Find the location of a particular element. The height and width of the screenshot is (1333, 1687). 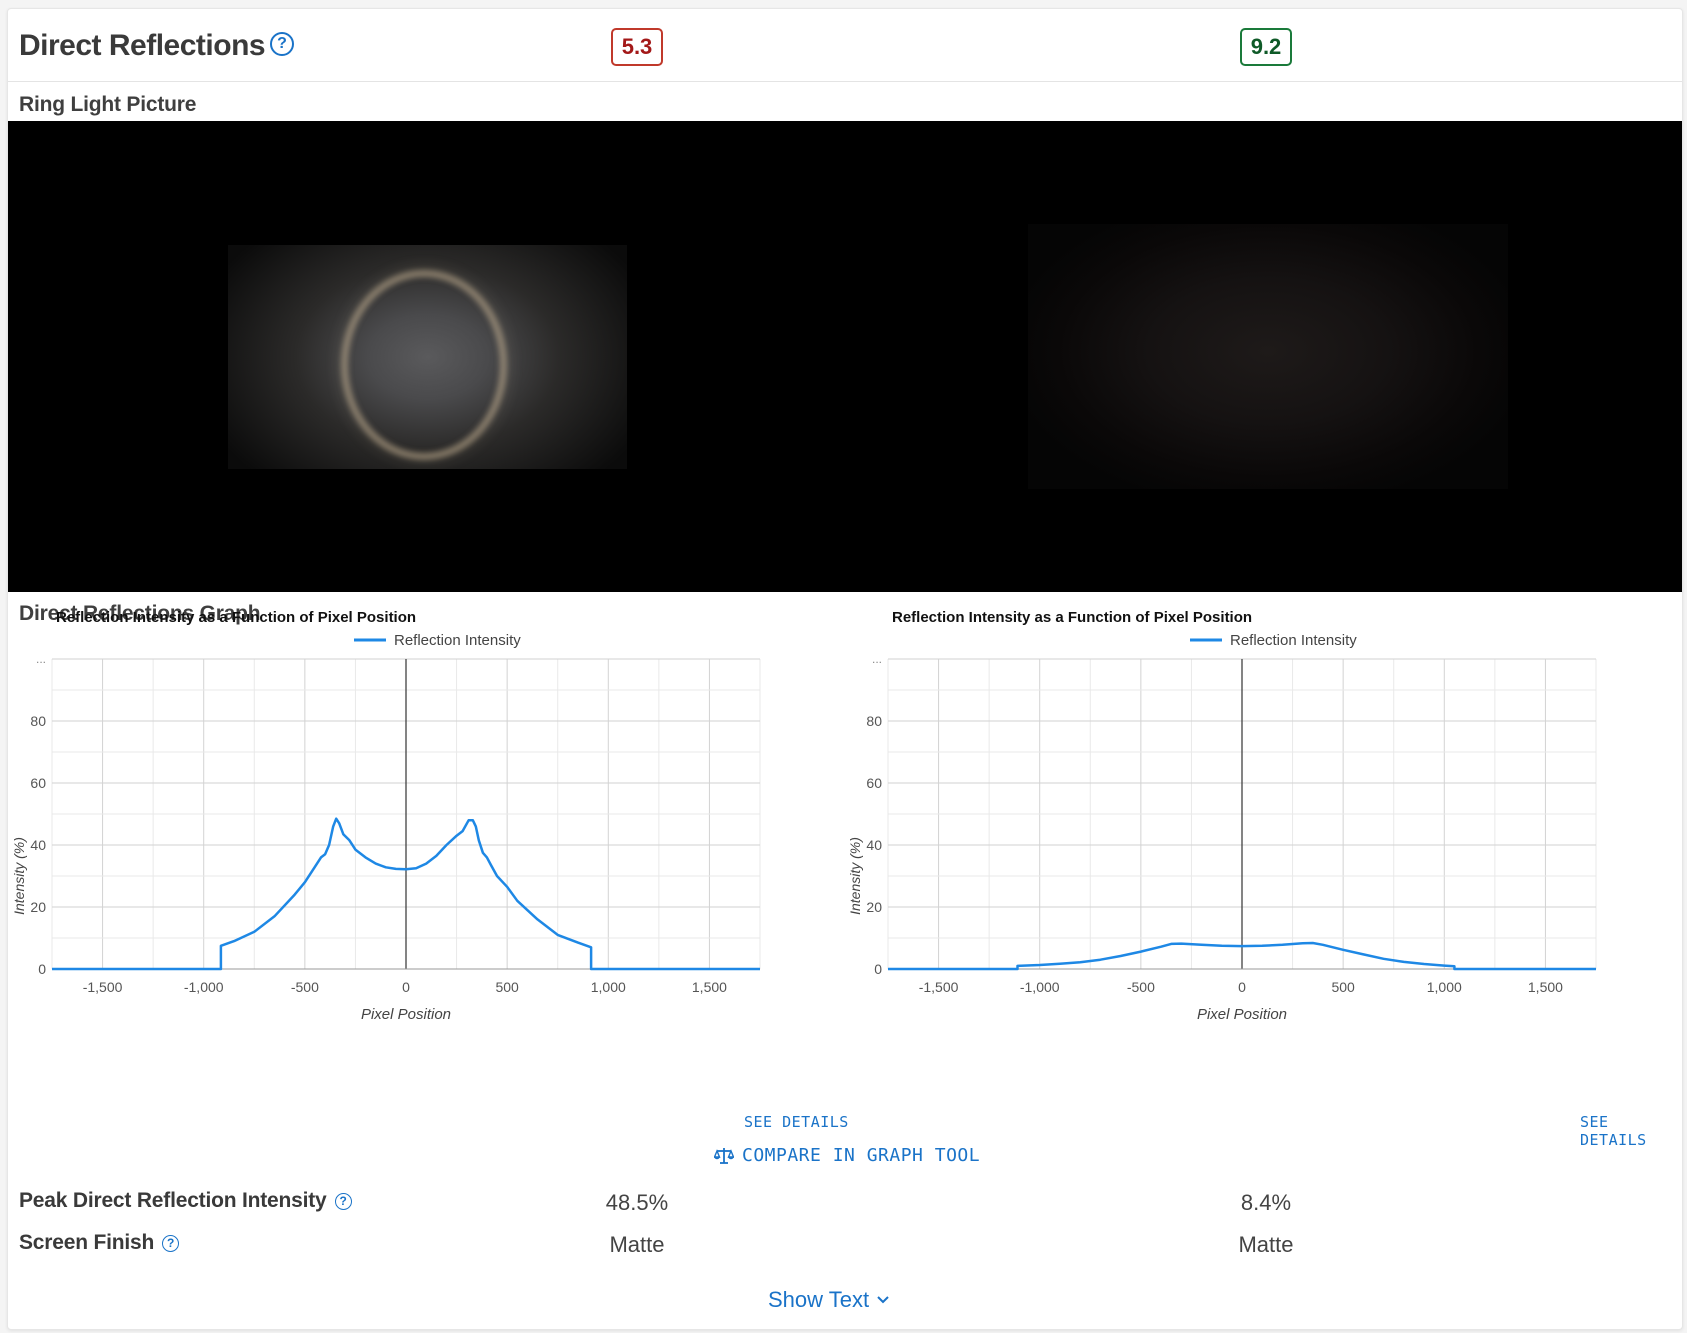

compare-in-graph-tool-link: COMPARE IN GRAPH TOOL is located at coordinates (847, 1155).